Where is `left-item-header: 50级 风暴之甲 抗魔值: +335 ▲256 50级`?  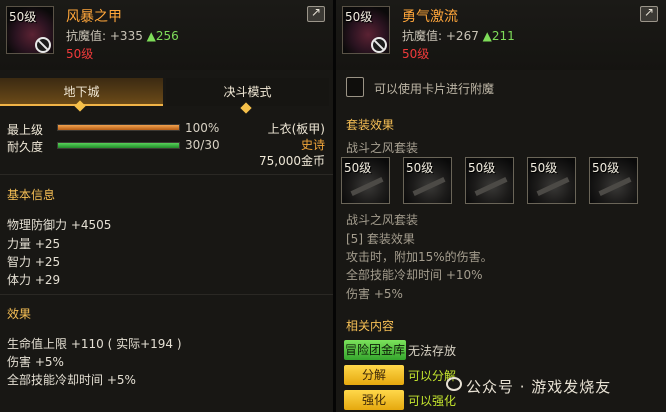
left-item-header: 50级 风暴之甲 抗魔值: +335 ▲256 50级 is located at coordinates (166, 35).